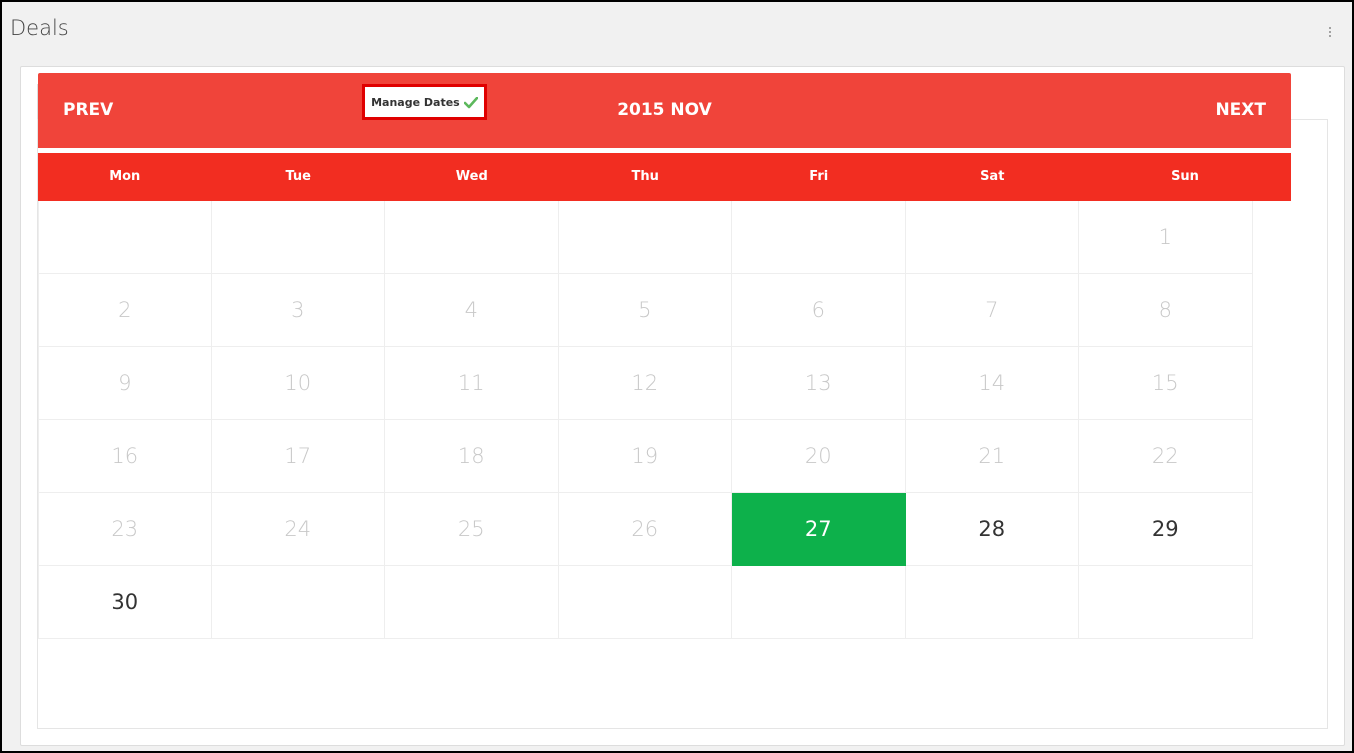  I want to click on calendar-day-11: 11, so click(472, 383).